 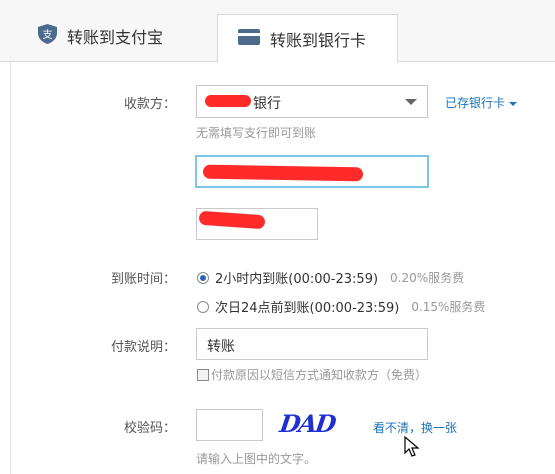 I want to click on captcha-refresh-link: 看不清，换一张, so click(x=415, y=427).